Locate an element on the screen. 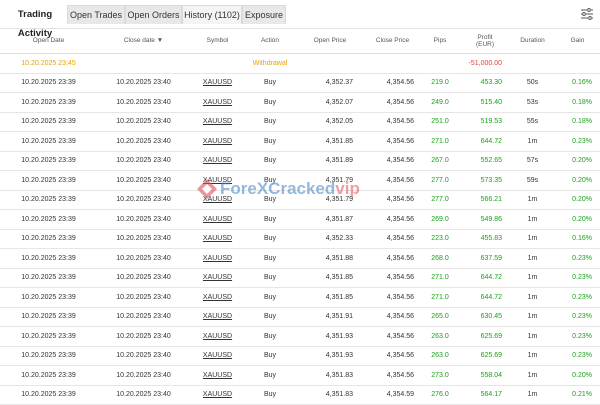 The width and height of the screenshot is (600, 405). withdrawal-row: 10.20.2025 23:45 Withdrawal -51,000.00 is located at coordinates (300, 63).